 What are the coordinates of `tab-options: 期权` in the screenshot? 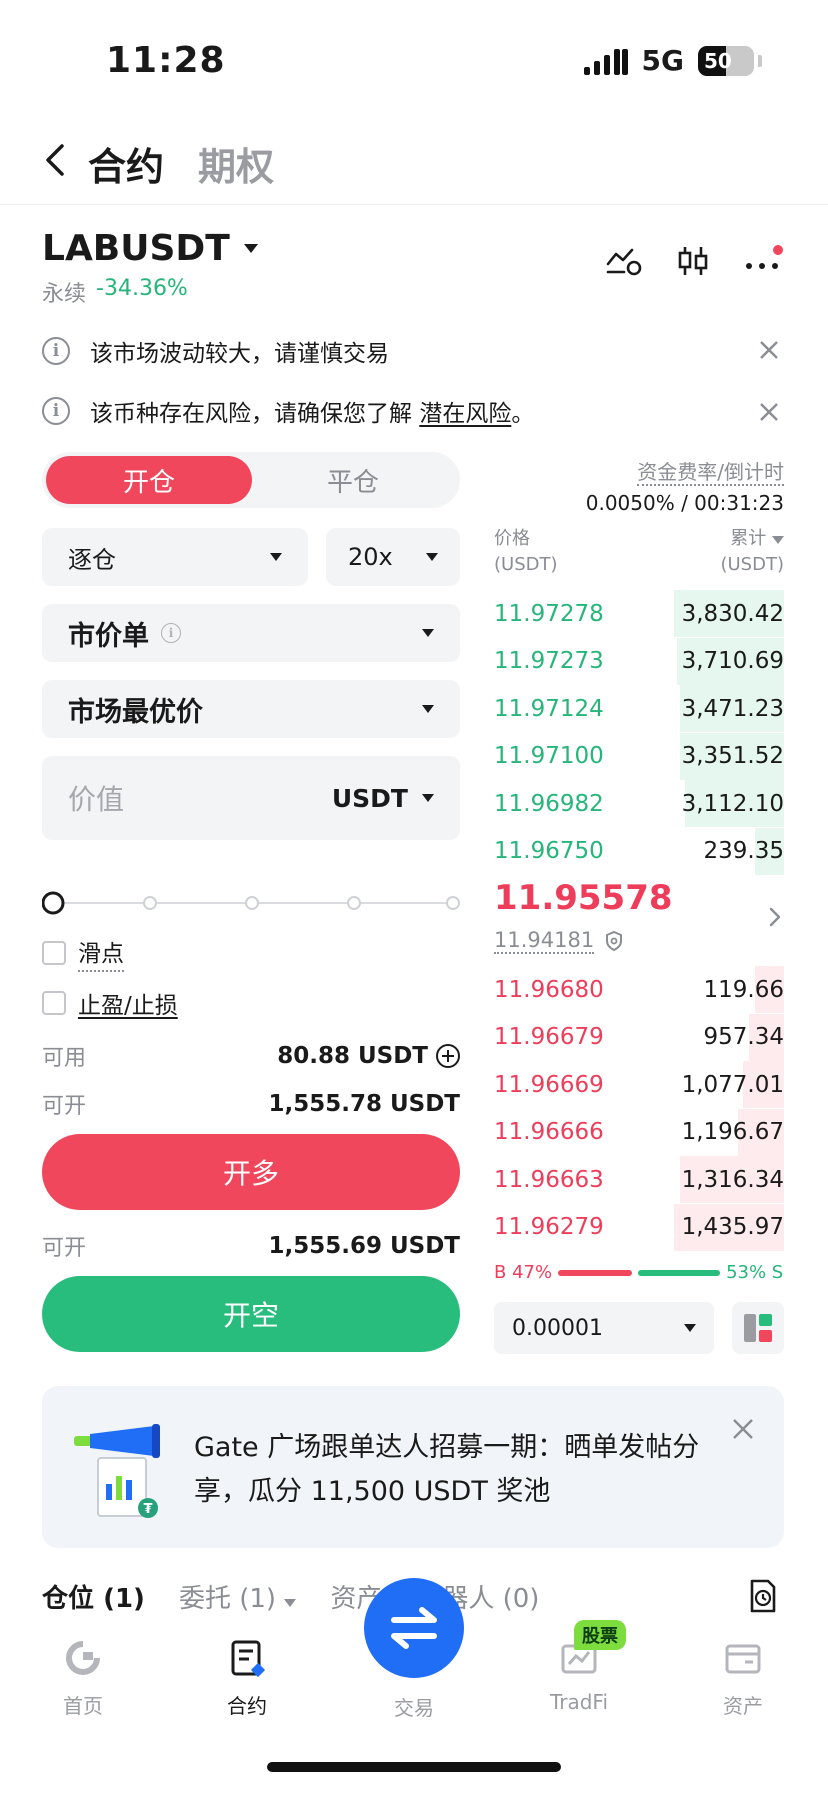 It's located at (236, 163).